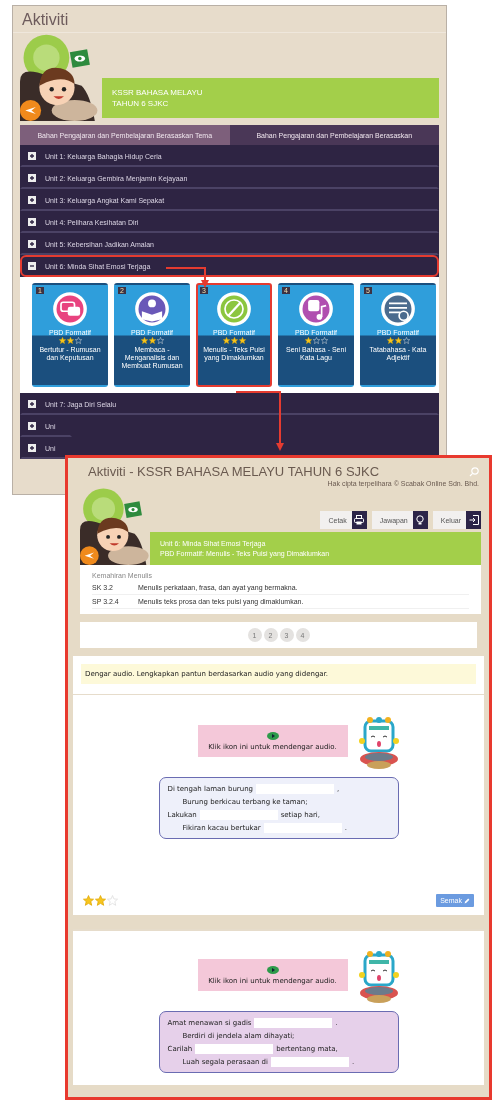 The image size is (495, 1100). Describe the element at coordinates (141, 103) in the screenshot. I see `banner-text: TAHUN 6 SJKC` at that location.